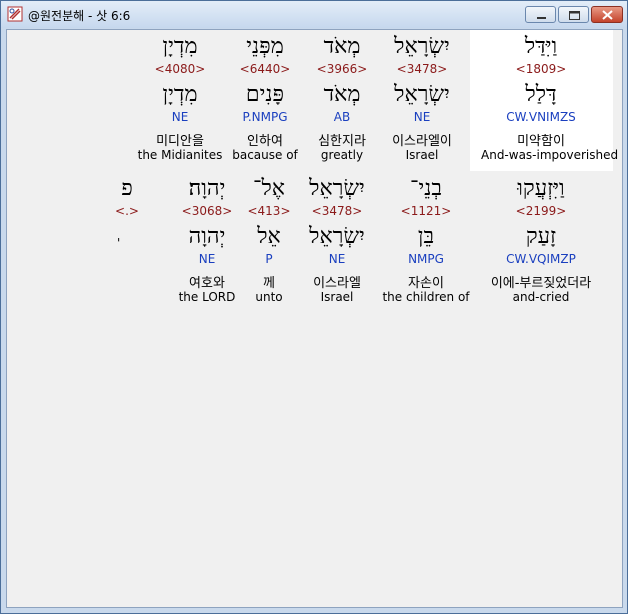 Image resolution: width=628 pixels, height=614 pixels. What do you see at coordinates (541, 283) in the screenshot?
I see `korean-gloss: 이에-부르짖었더라` at bounding box center [541, 283].